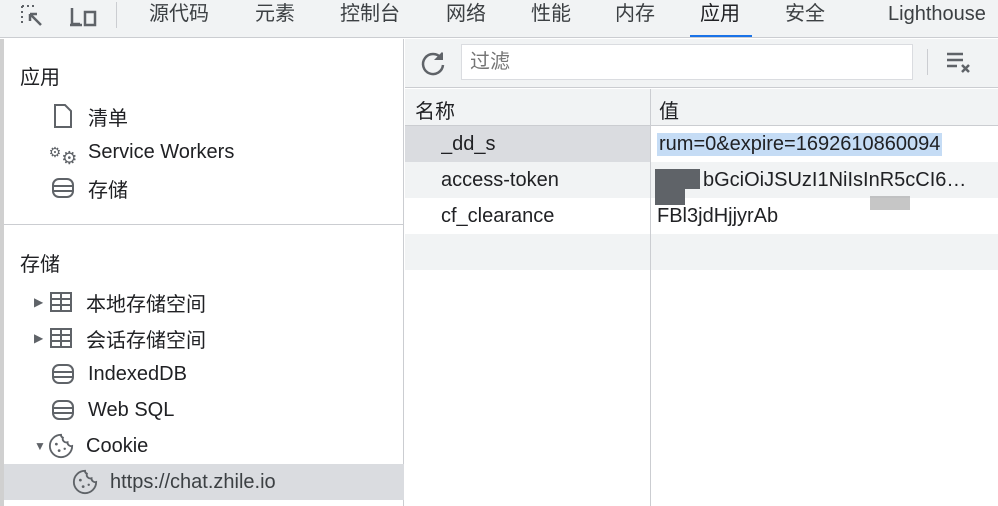 This screenshot has width=998, height=506. I want to click on sidebar-item-local-storage: ▶ 本地存储空间, so click(204, 302).